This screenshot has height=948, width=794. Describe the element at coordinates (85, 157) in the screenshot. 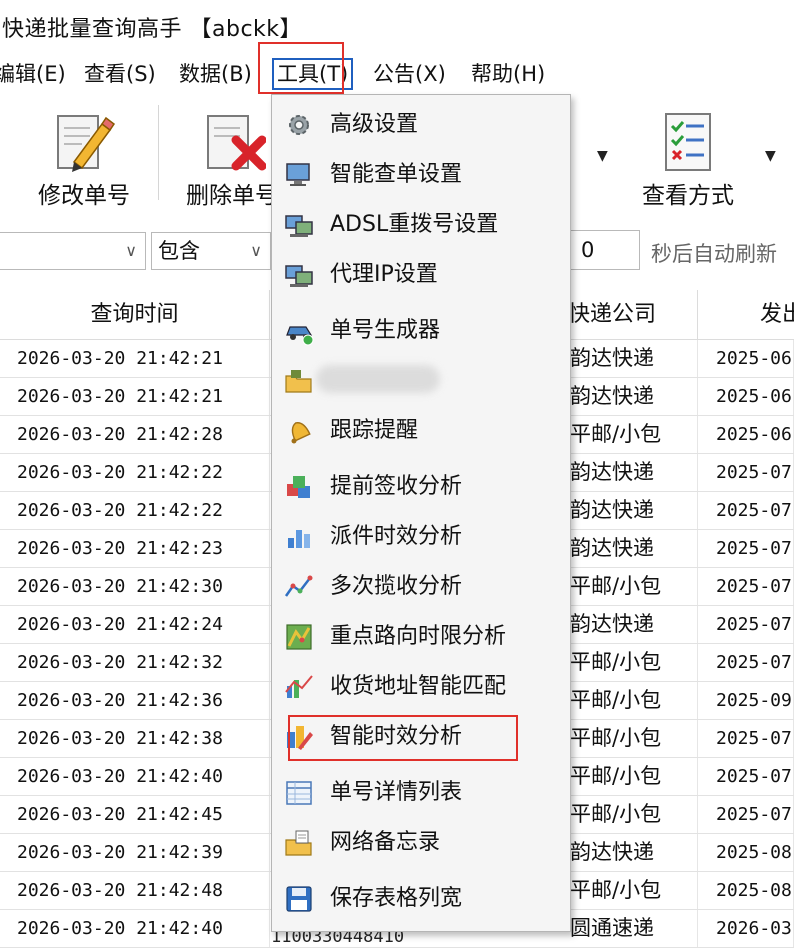

I see `edit-number-button: 修改单号` at that location.